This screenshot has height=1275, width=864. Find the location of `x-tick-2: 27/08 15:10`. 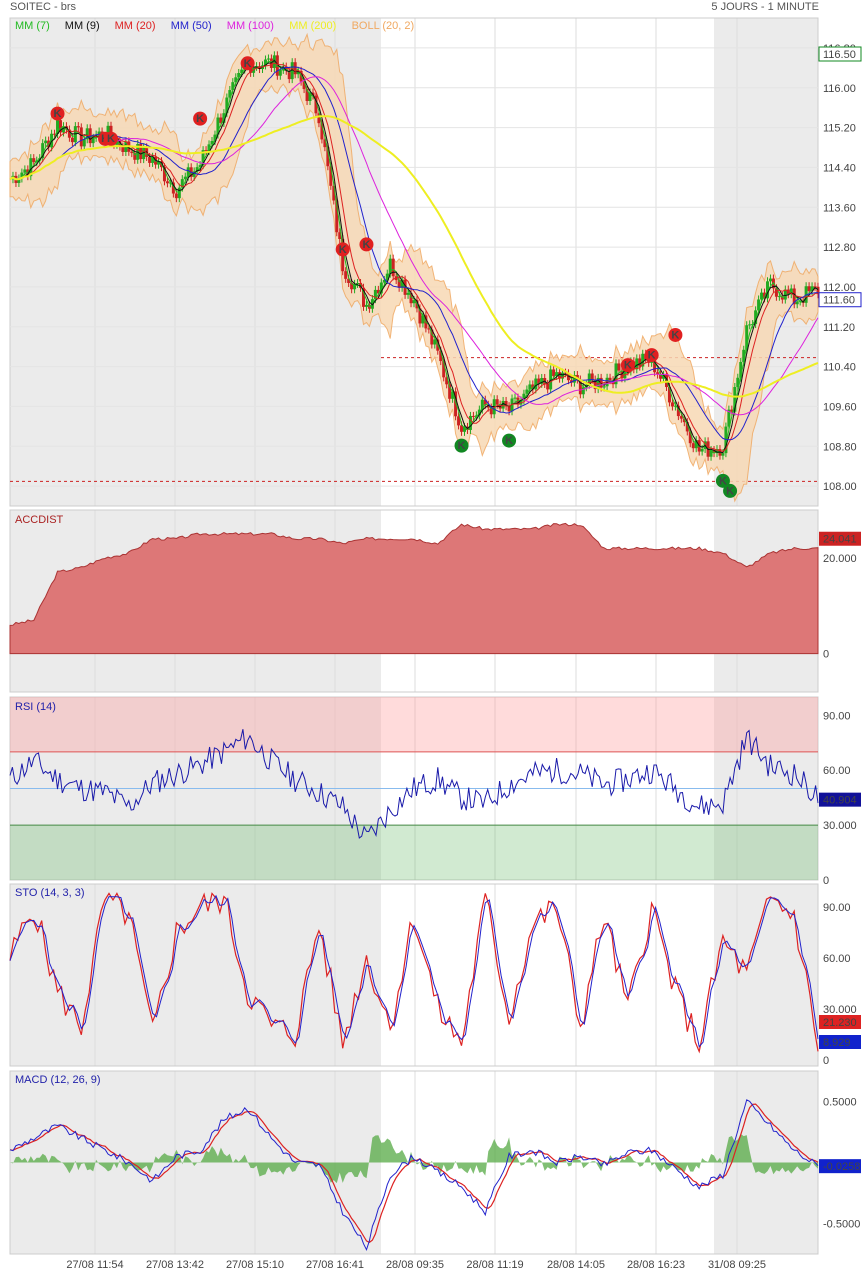

x-tick-2: 27/08 15:10 is located at coordinates (255, 1265).